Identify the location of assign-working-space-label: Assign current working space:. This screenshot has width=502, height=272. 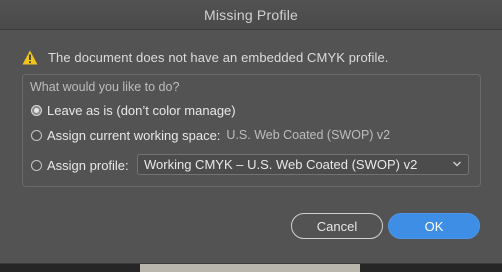
(134, 135).